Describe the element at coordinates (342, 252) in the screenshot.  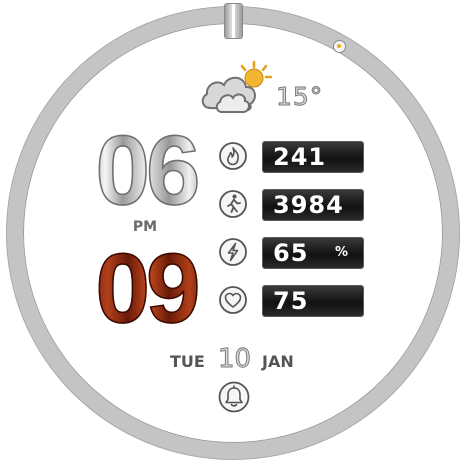
I see `battery-unit: %` at that location.